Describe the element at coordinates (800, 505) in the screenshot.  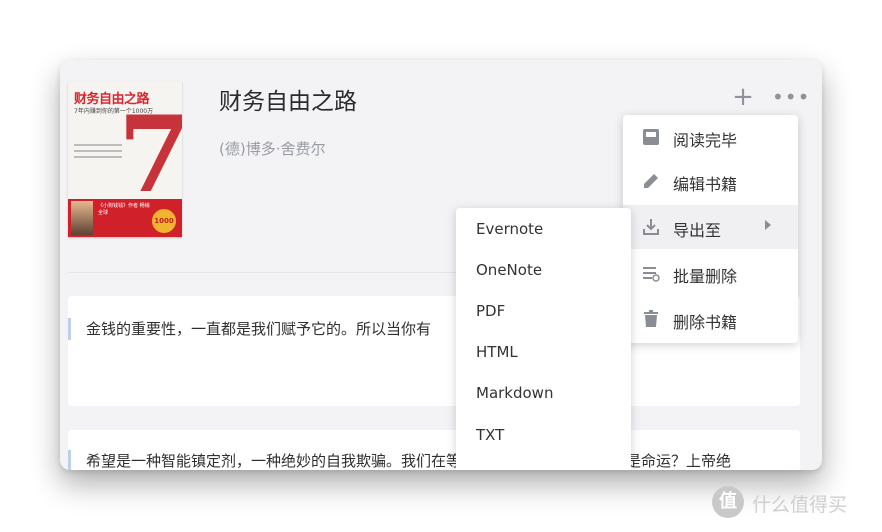
I see `watermark-text: 什么值得买` at that location.